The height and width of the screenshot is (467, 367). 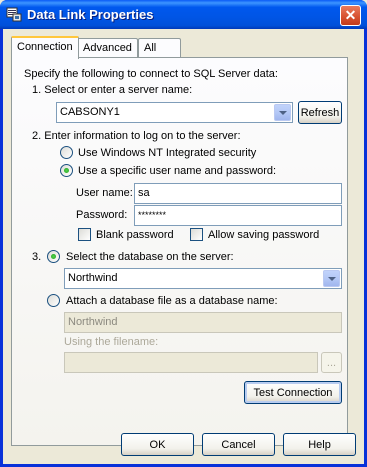 I want to click on tab-advanced-label: Advanced, so click(x=107, y=48).